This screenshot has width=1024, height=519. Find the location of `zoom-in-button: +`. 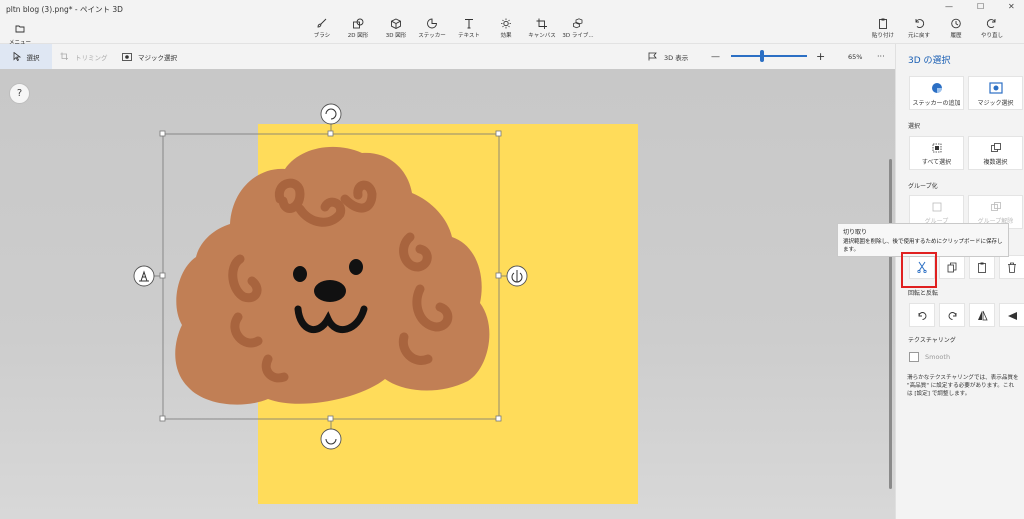

zoom-in-button: + is located at coordinates (820, 56).